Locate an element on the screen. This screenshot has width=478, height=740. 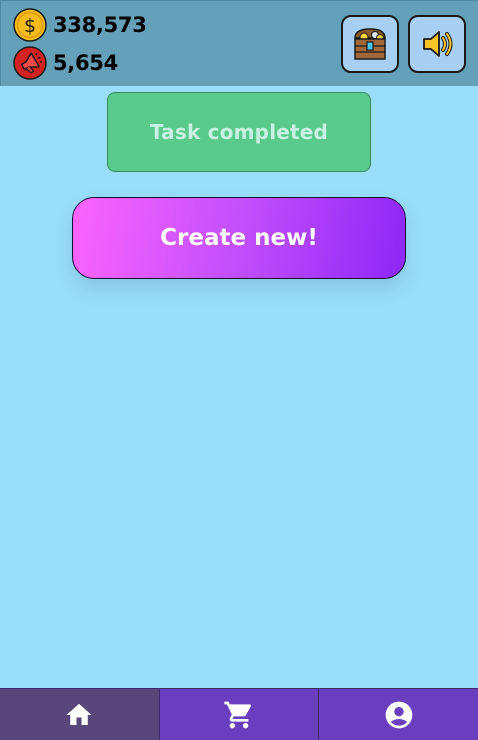
top-bar: $ 338,573 5,654 is located at coordinates (239, 43).